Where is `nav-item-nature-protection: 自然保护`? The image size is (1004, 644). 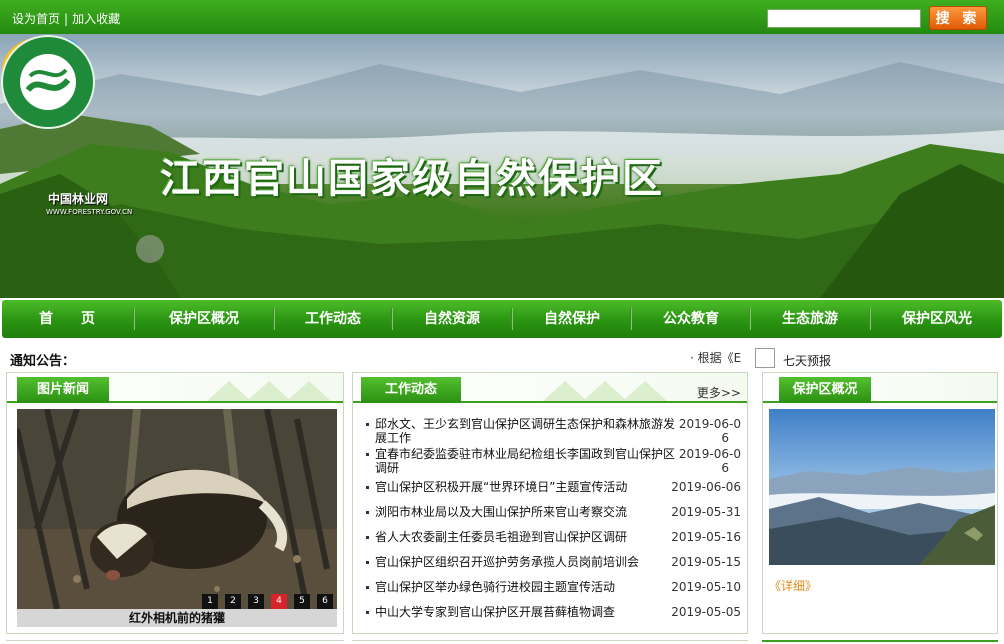
nav-item-nature-protection: 自然保护 is located at coordinates (572, 319).